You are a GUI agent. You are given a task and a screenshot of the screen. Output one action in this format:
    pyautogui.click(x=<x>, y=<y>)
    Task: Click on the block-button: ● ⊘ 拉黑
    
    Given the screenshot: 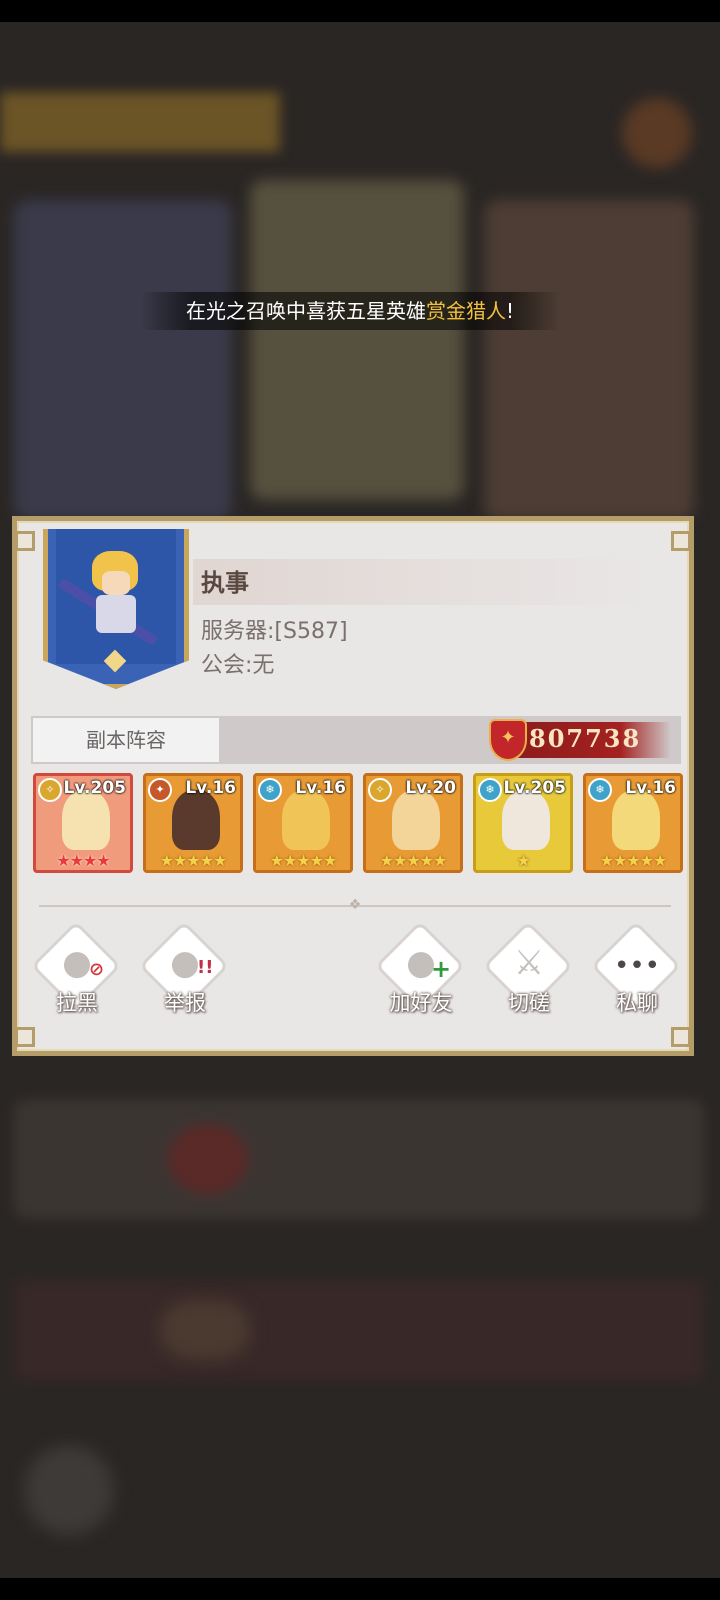 What is the action you would take?
    pyautogui.click(x=77, y=976)
    